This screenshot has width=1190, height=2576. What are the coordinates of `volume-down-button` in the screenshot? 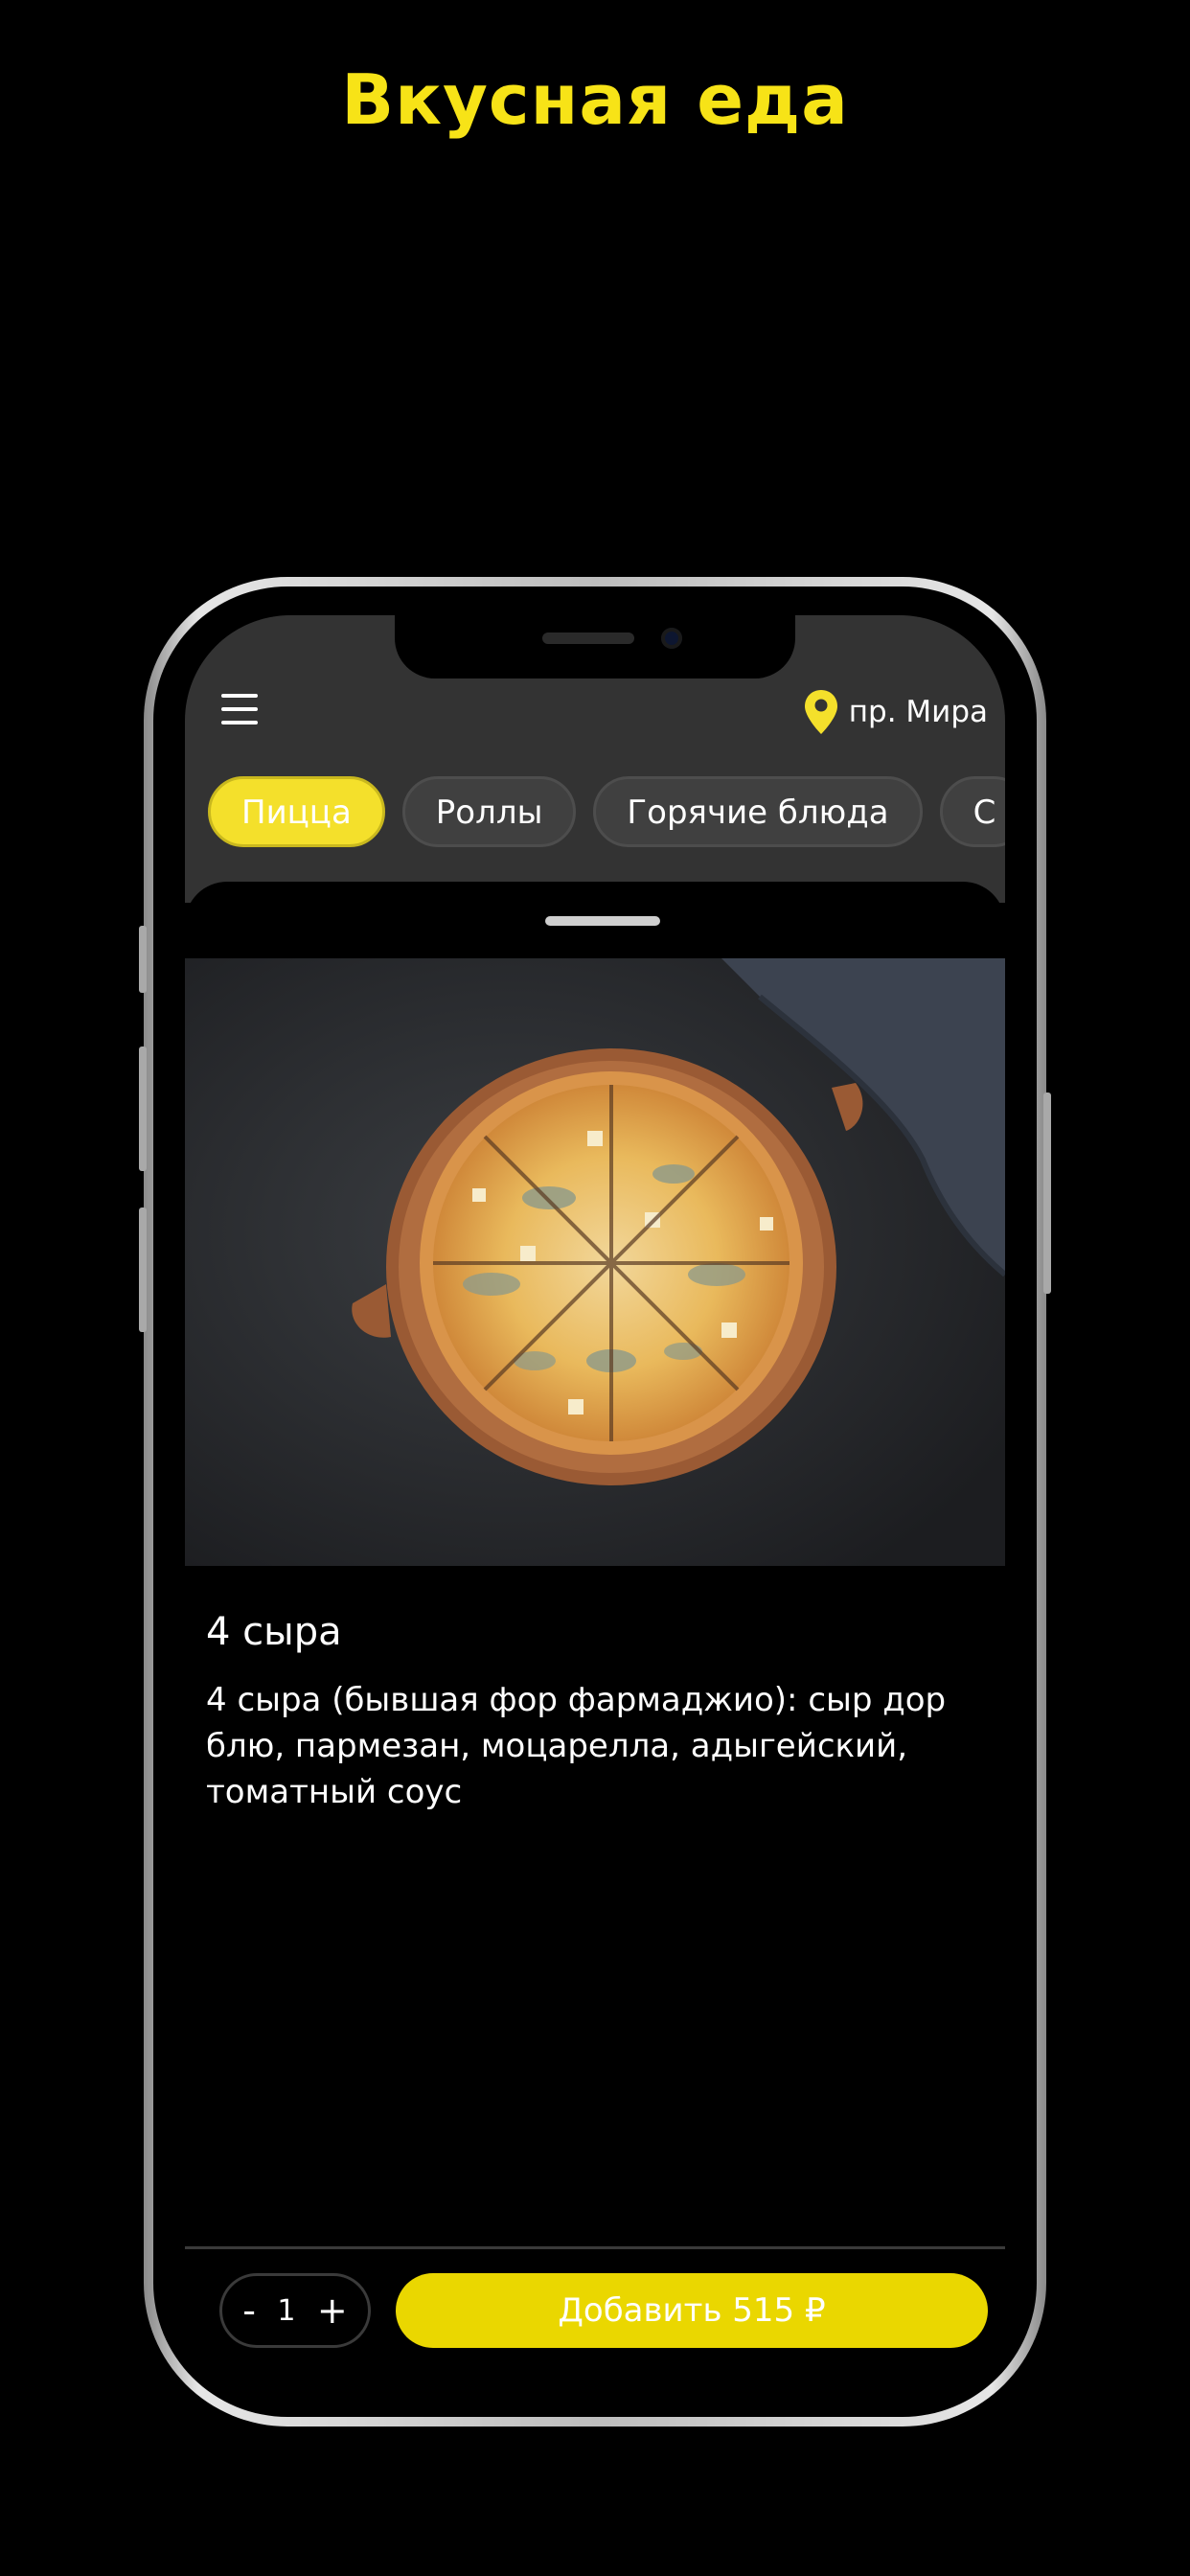 It's located at (143, 1270).